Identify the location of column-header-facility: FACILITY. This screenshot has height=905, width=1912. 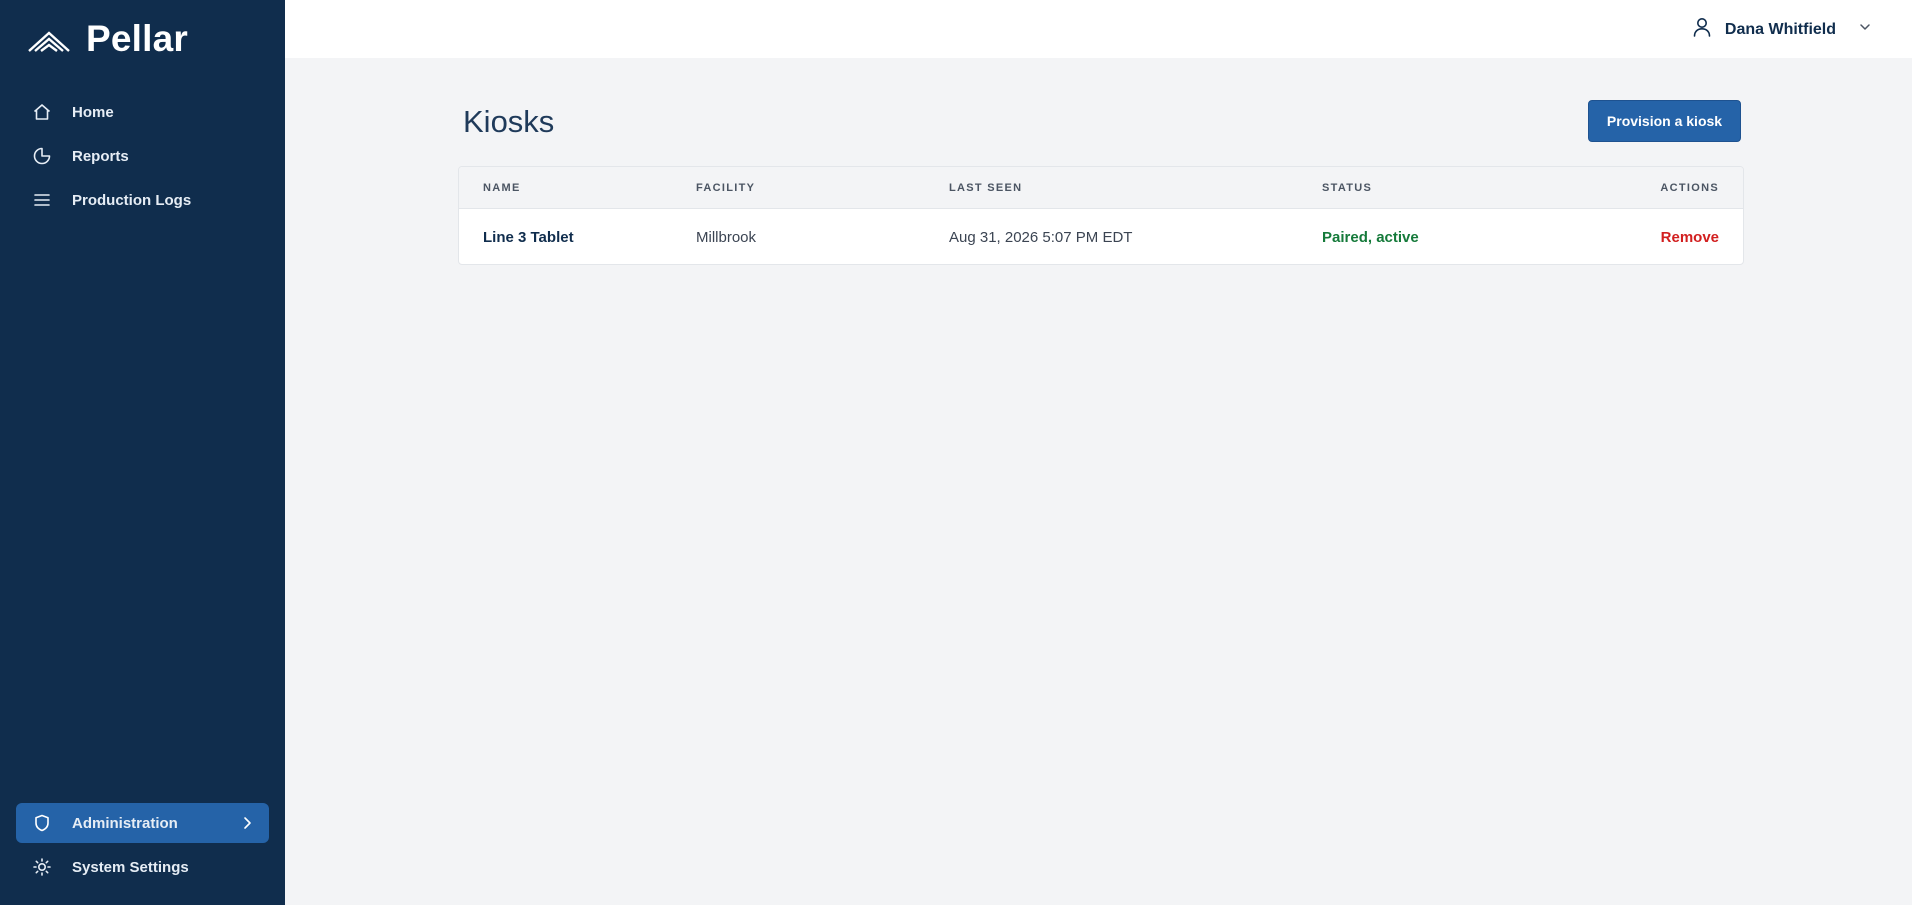
(726, 188).